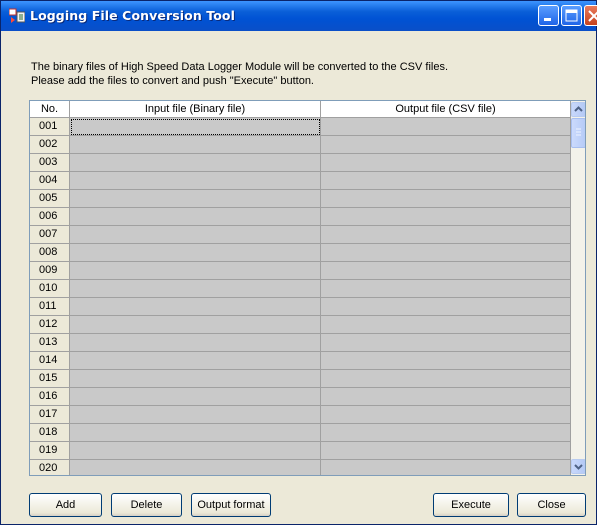 This screenshot has height=525, width=597. I want to click on minimize-button, so click(548, 15).